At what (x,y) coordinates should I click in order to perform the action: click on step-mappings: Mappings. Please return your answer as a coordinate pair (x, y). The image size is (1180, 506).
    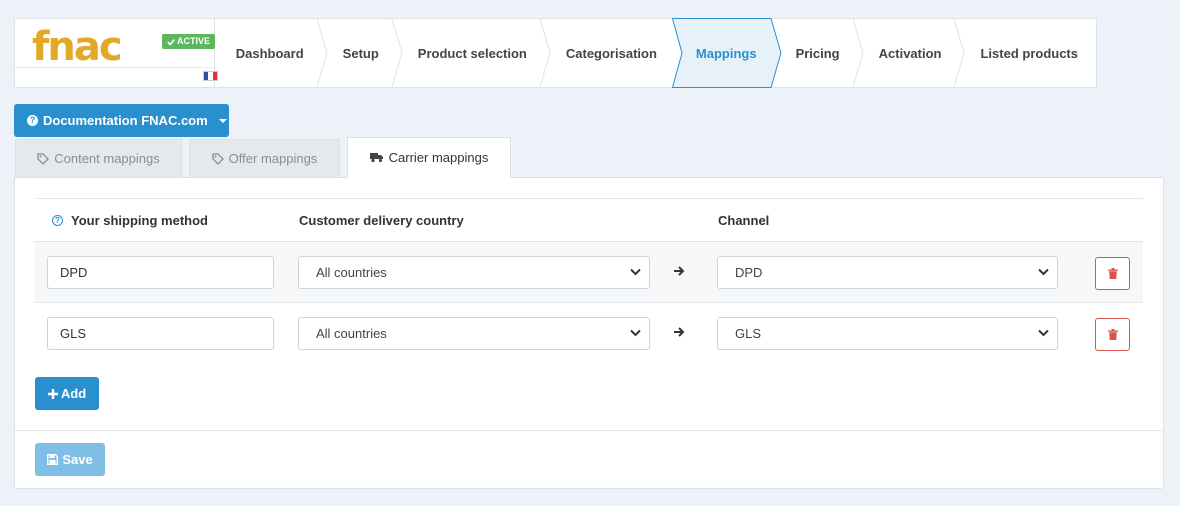
    Looking at the image, I should click on (726, 53).